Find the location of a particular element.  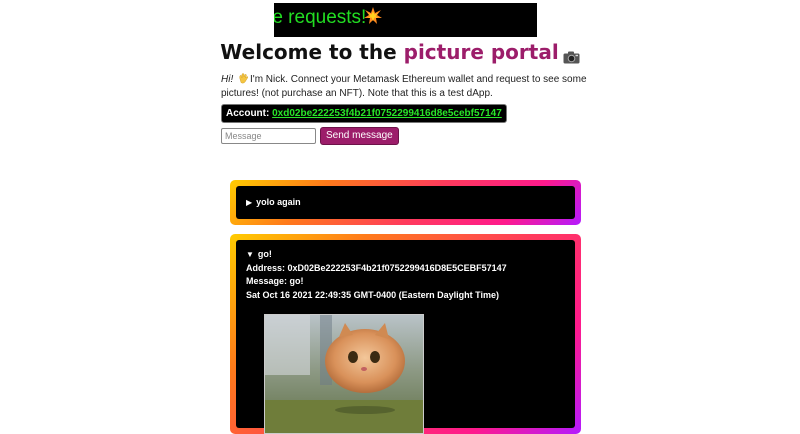

page-title-prefix: Welcome to the is located at coordinates (312, 52).